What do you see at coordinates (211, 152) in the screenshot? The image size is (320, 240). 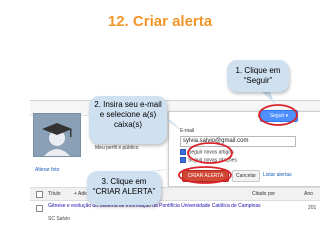 I see `follow-articles-label: Seguir novos artigos` at bounding box center [211, 152].